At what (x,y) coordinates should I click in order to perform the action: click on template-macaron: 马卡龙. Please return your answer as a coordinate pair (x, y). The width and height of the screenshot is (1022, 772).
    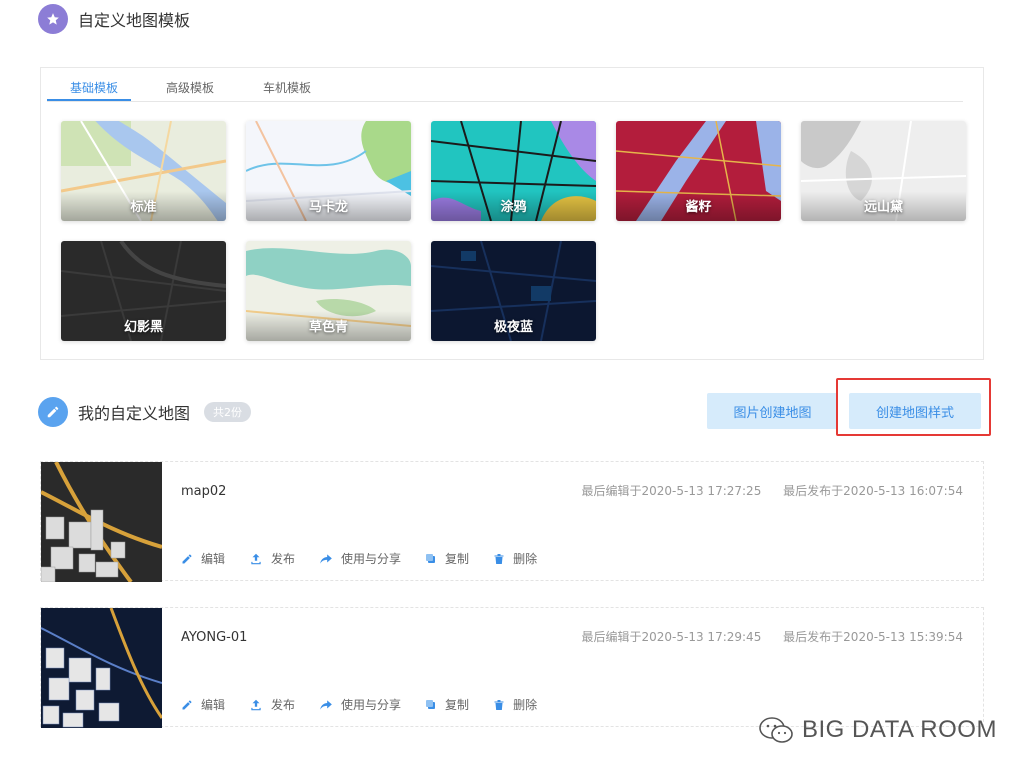
    Looking at the image, I should click on (328, 171).